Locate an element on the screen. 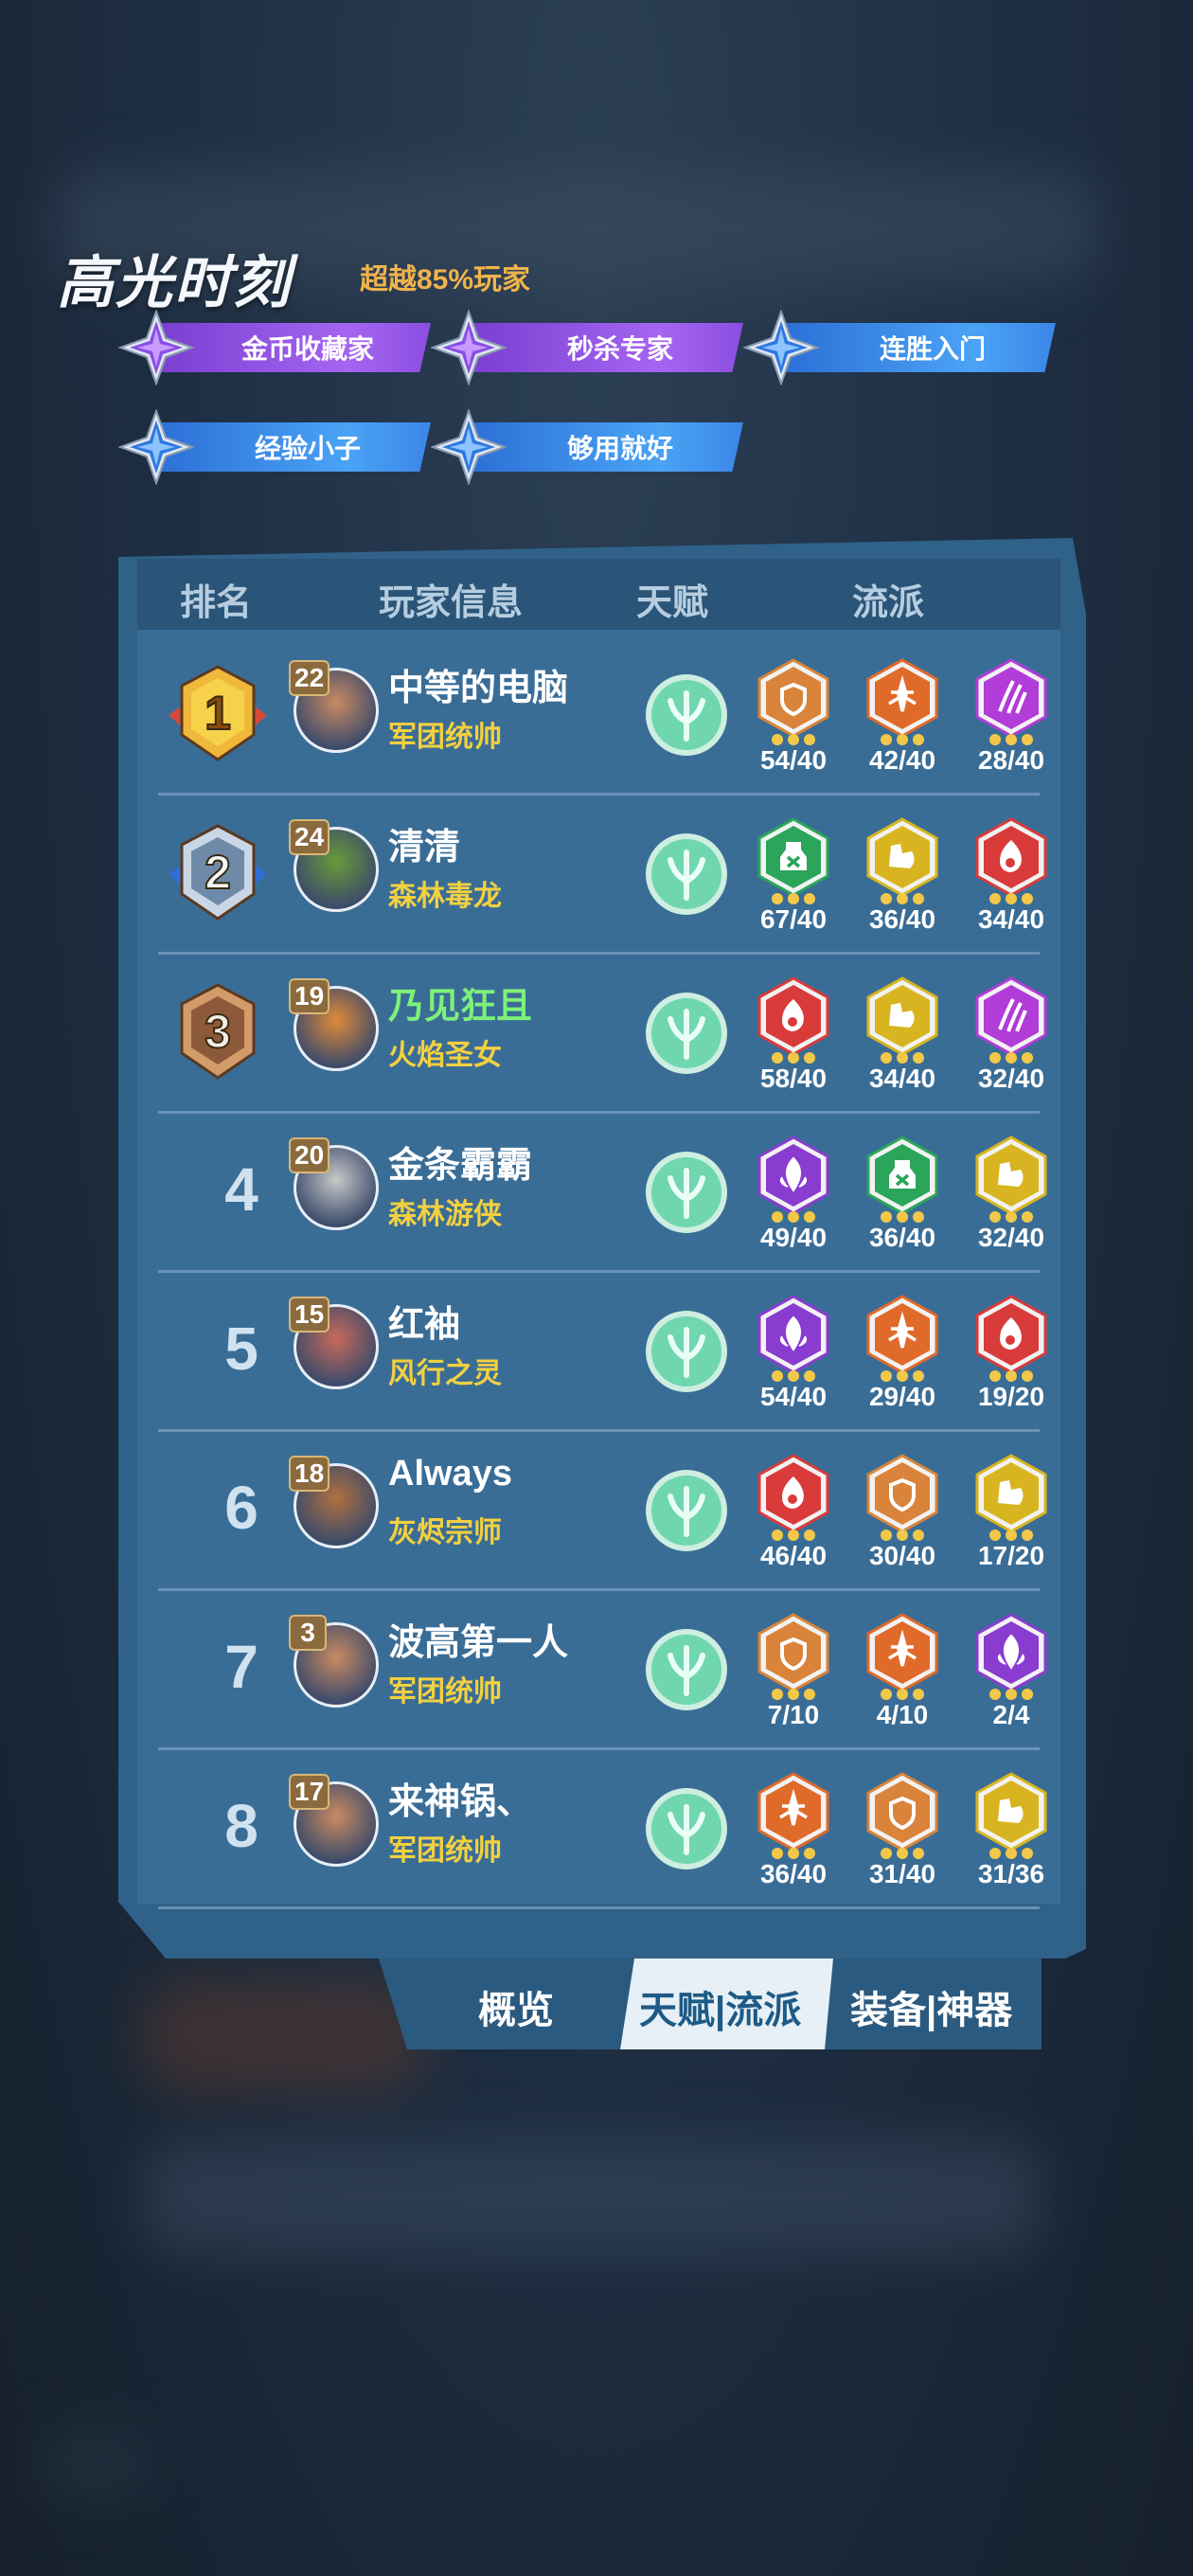 The width and height of the screenshot is (1193, 2576). faction-trait: 30/40 is located at coordinates (902, 1515).